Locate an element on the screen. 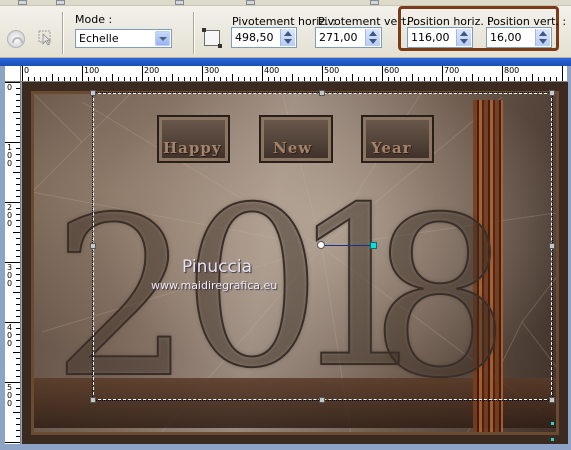 The image size is (571, 450). pivot-h-value: 498,50 is located at coordinates (254, 37).